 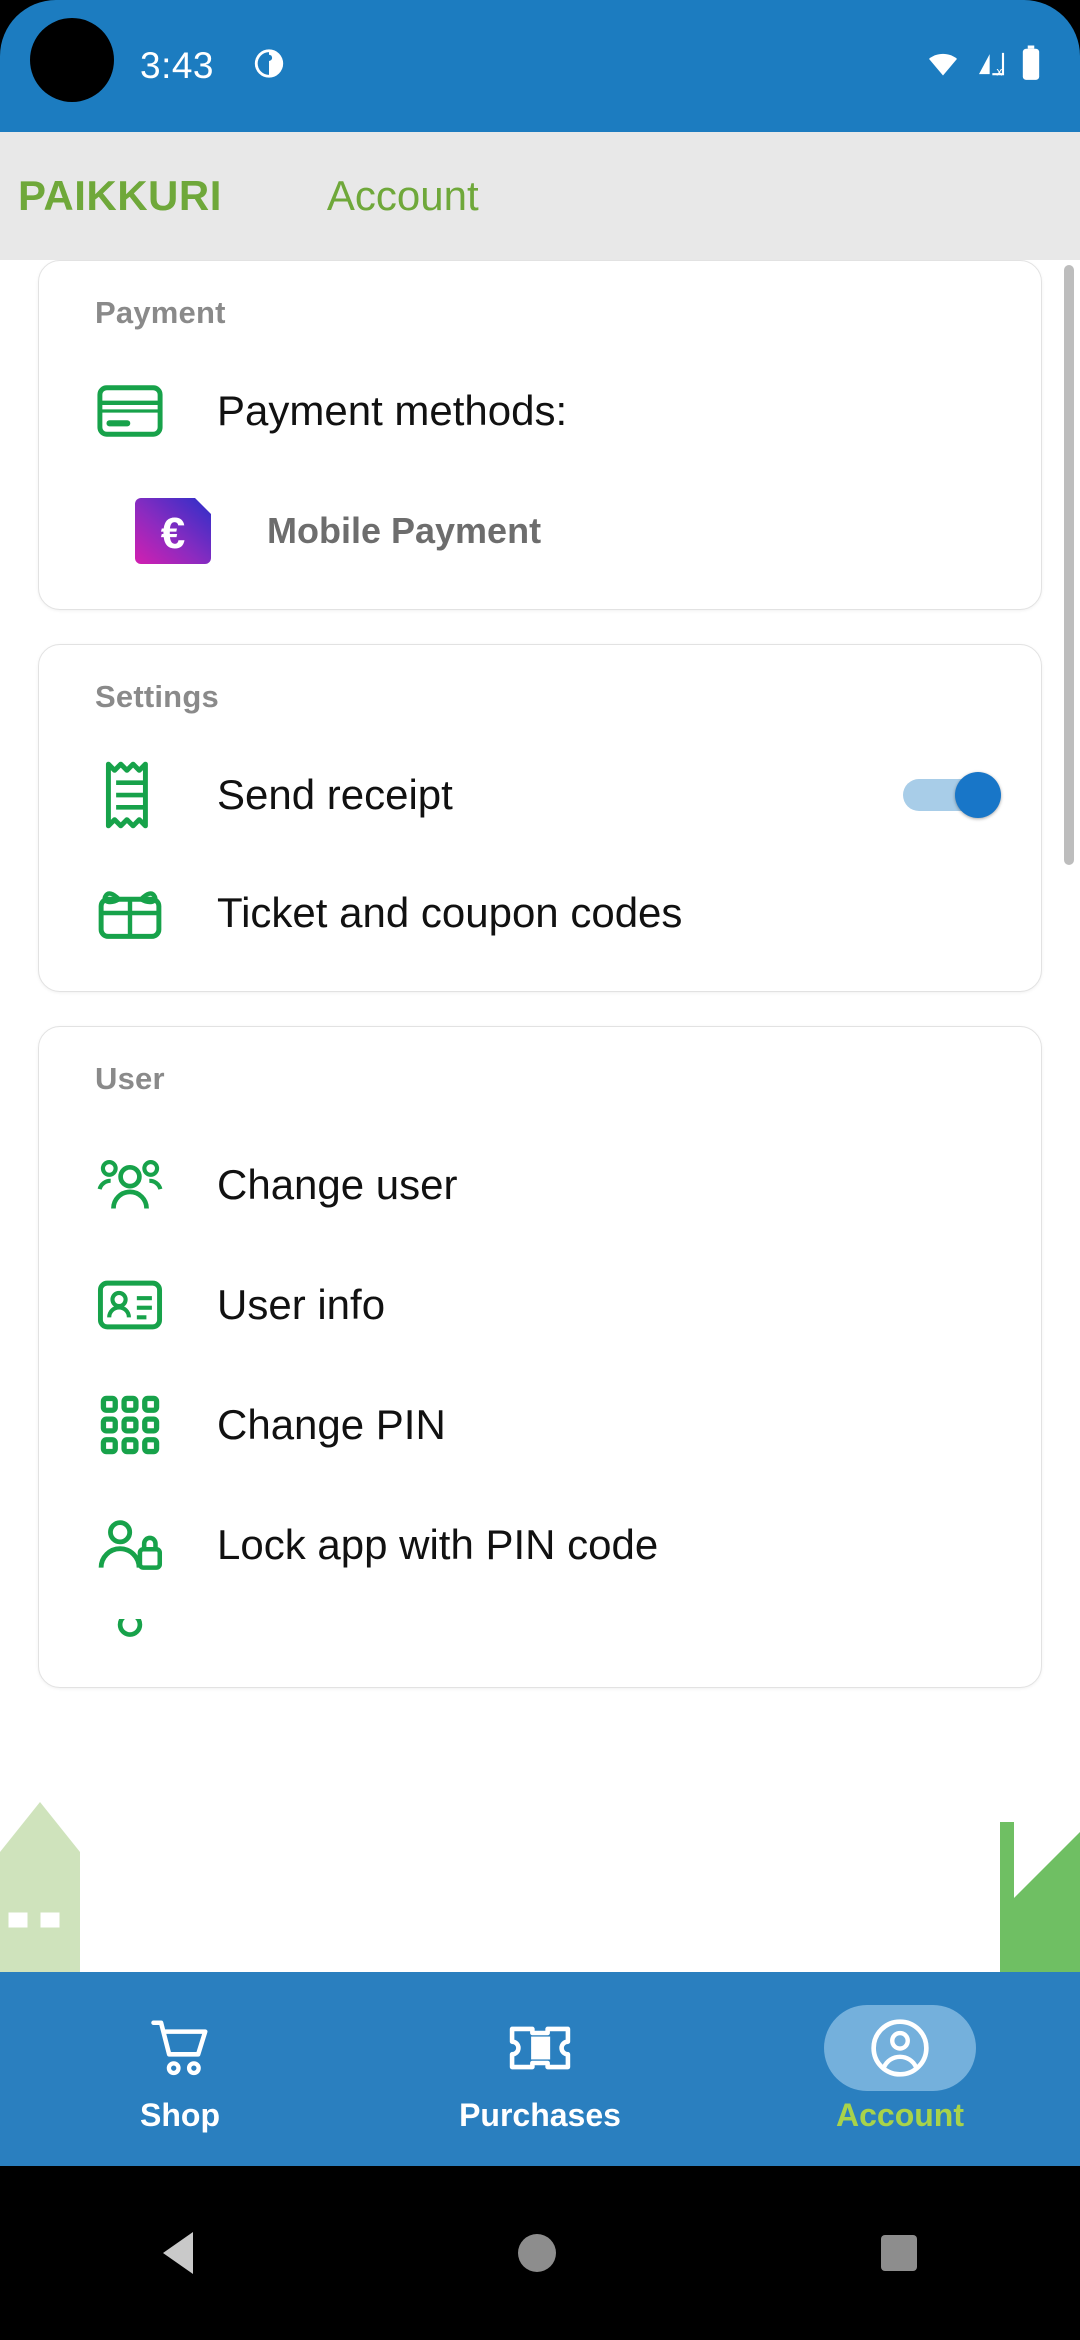 What do you see at coordinates (130, 1425) in the screenshot?
I see `keypad-icon` at bounding box center [130, 1425].